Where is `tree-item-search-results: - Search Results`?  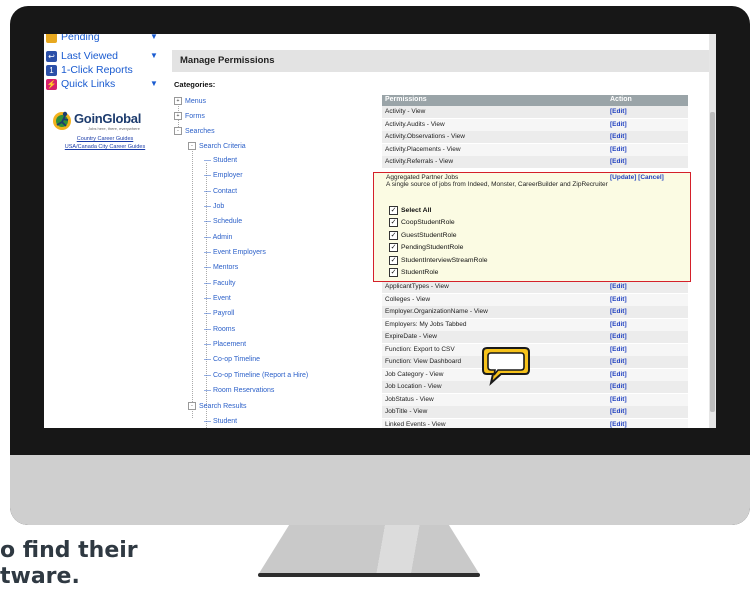
tree-item-search-results: - Search Results is located at coordinates (217, 406).